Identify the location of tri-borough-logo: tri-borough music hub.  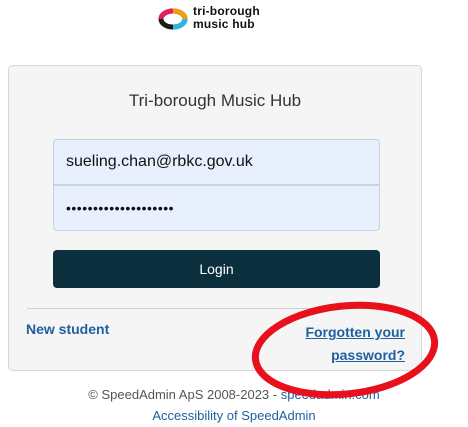
(238, 21).